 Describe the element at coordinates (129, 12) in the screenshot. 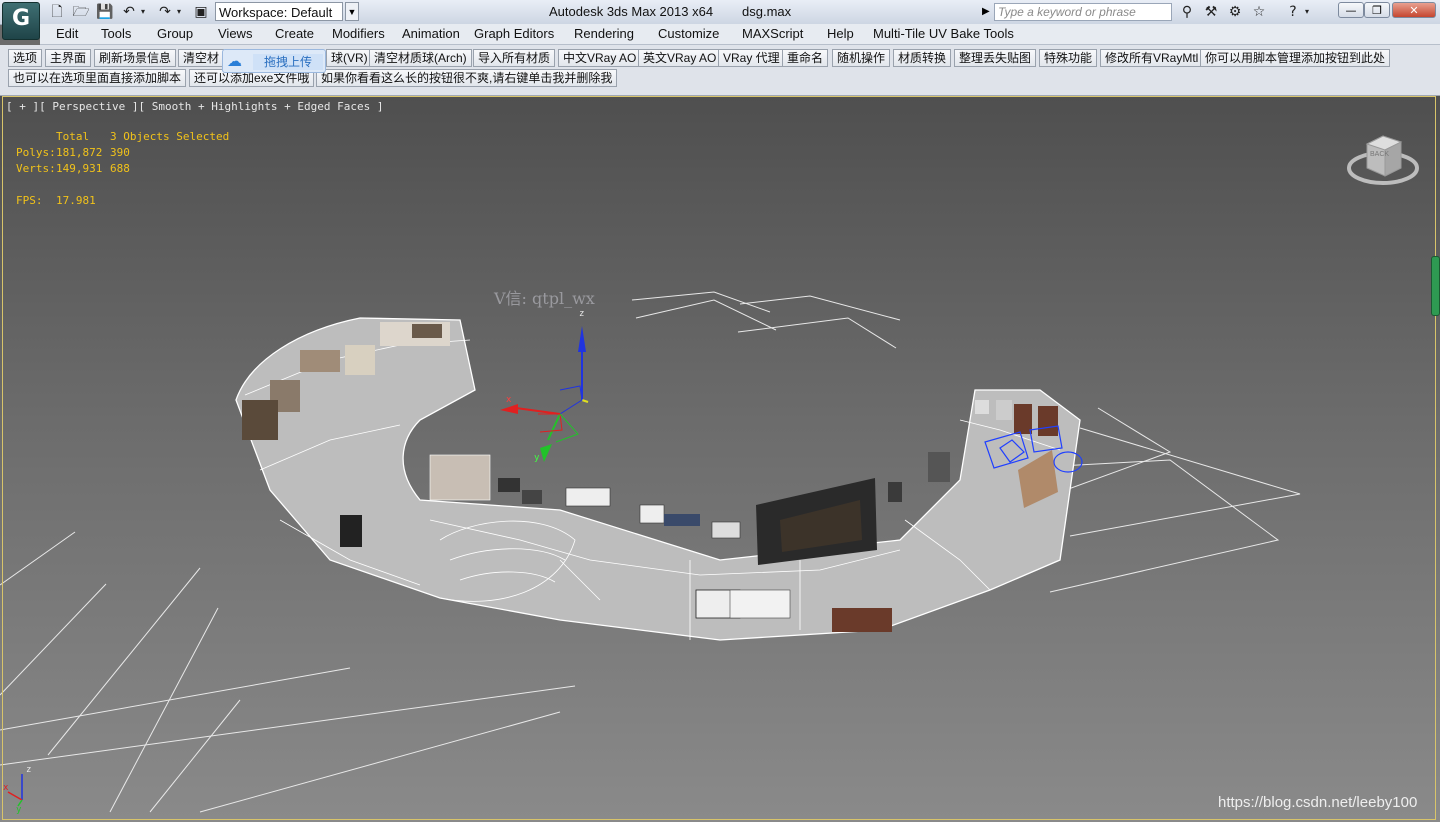

I see `undo-icon: ↶` at that location.